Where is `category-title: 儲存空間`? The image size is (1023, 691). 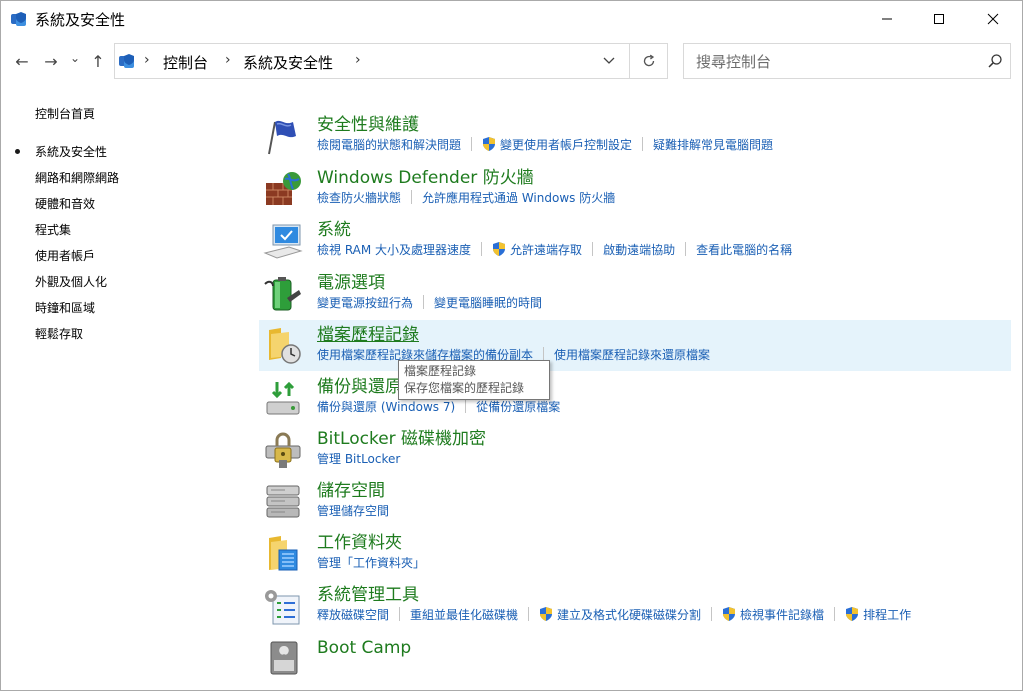 category-title: 儲存空間 is located at coordinates (351, 488).